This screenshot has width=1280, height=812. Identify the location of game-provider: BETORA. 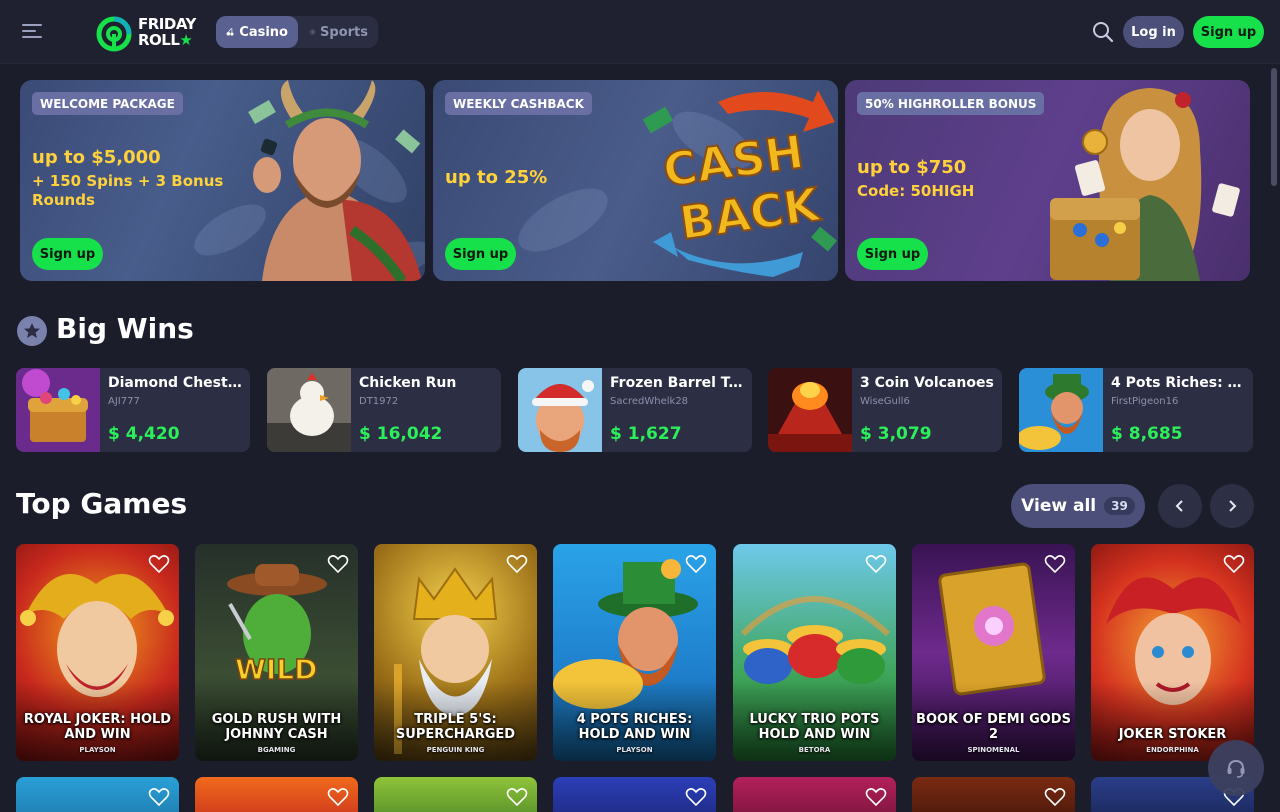
(814, 750).